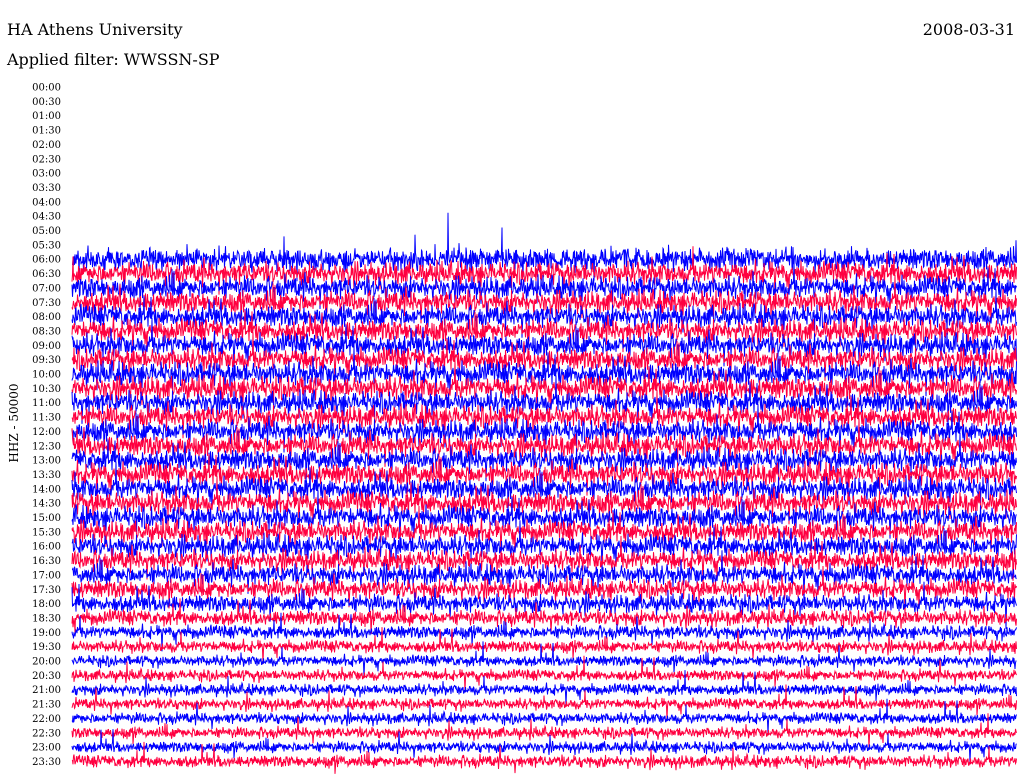  What do you see at coordinates (46, 504) in the screenshot?
I see `row-label: 14:30` at bounding box center [46, 504].